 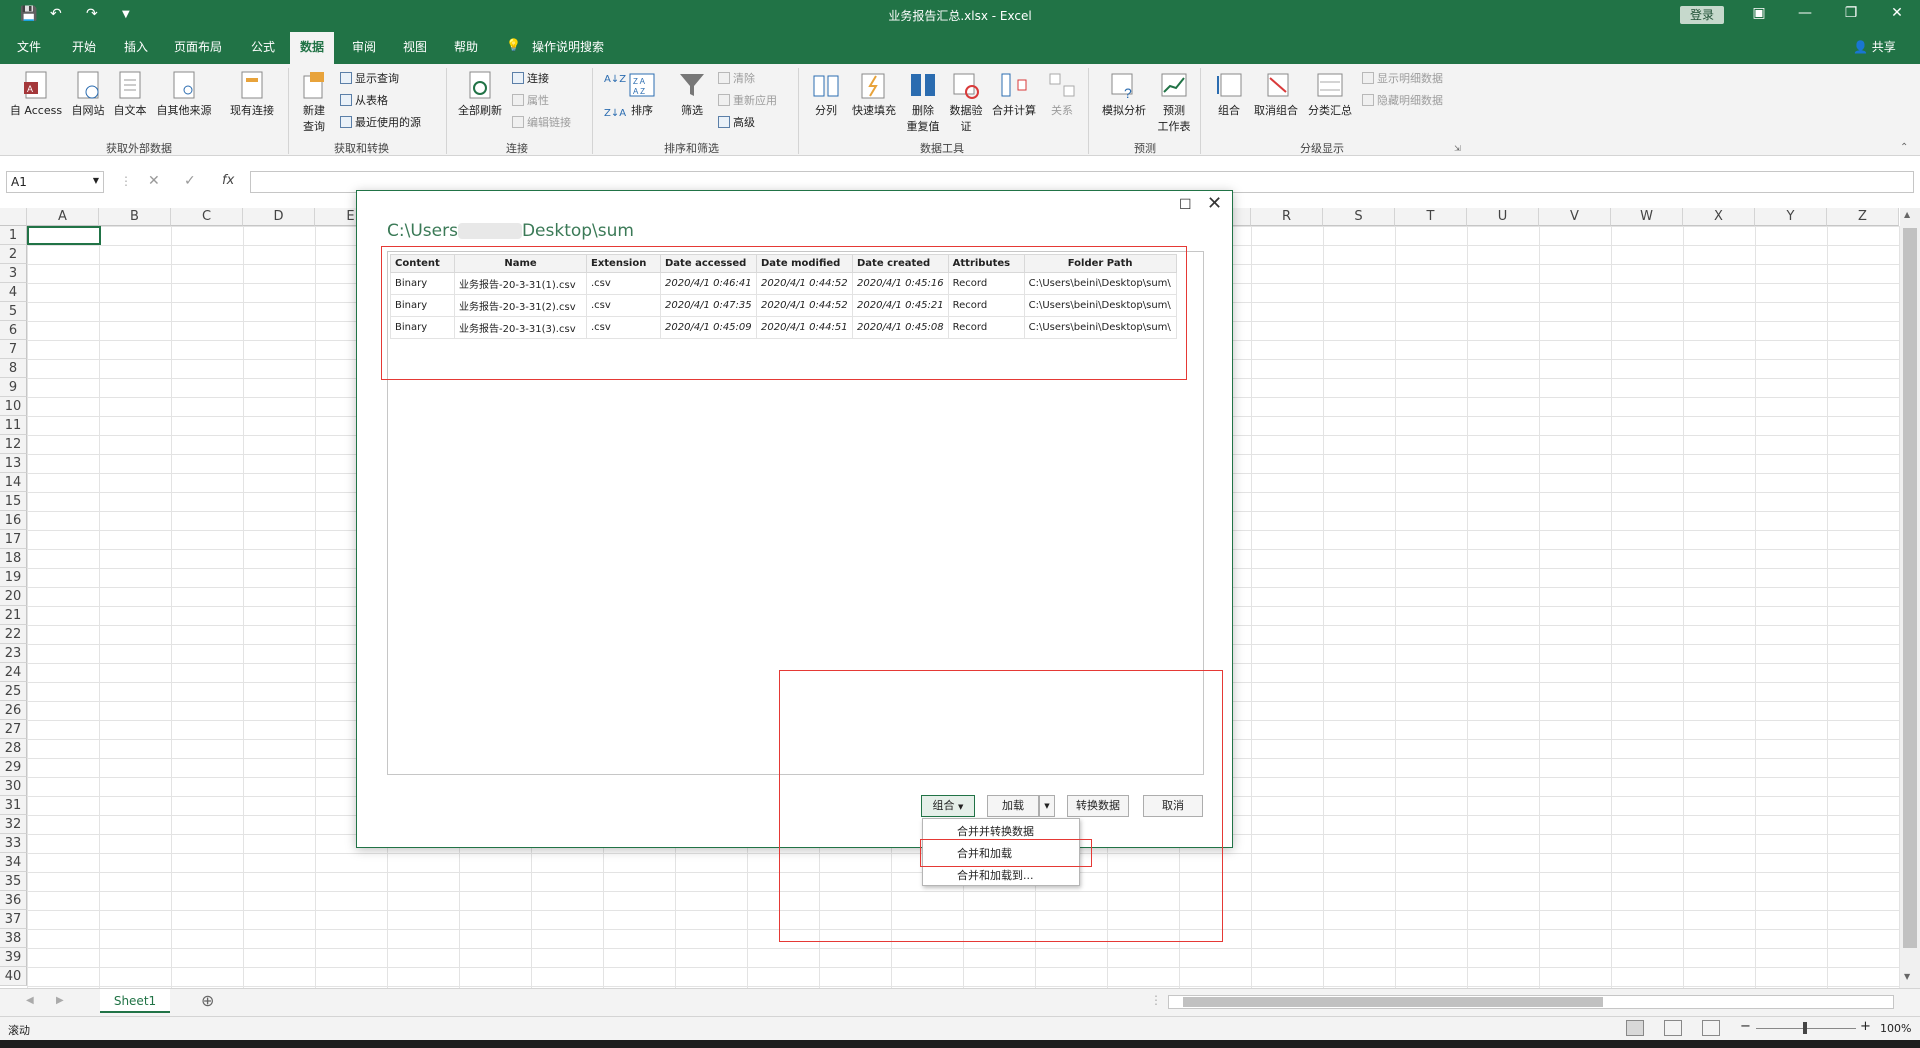 What do you see at coordinates (1745, 1026) in the screenshot?
I see `zoom-out-icon: −` at bounding box center [1745, 1026].